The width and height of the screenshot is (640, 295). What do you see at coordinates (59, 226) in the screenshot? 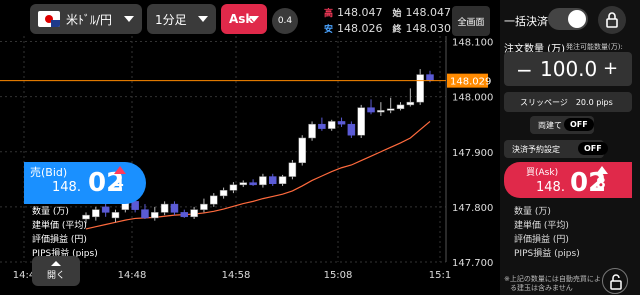
I see `bid-avg-price-label: 建単価 (平均)` at bounding box center [59, 226].